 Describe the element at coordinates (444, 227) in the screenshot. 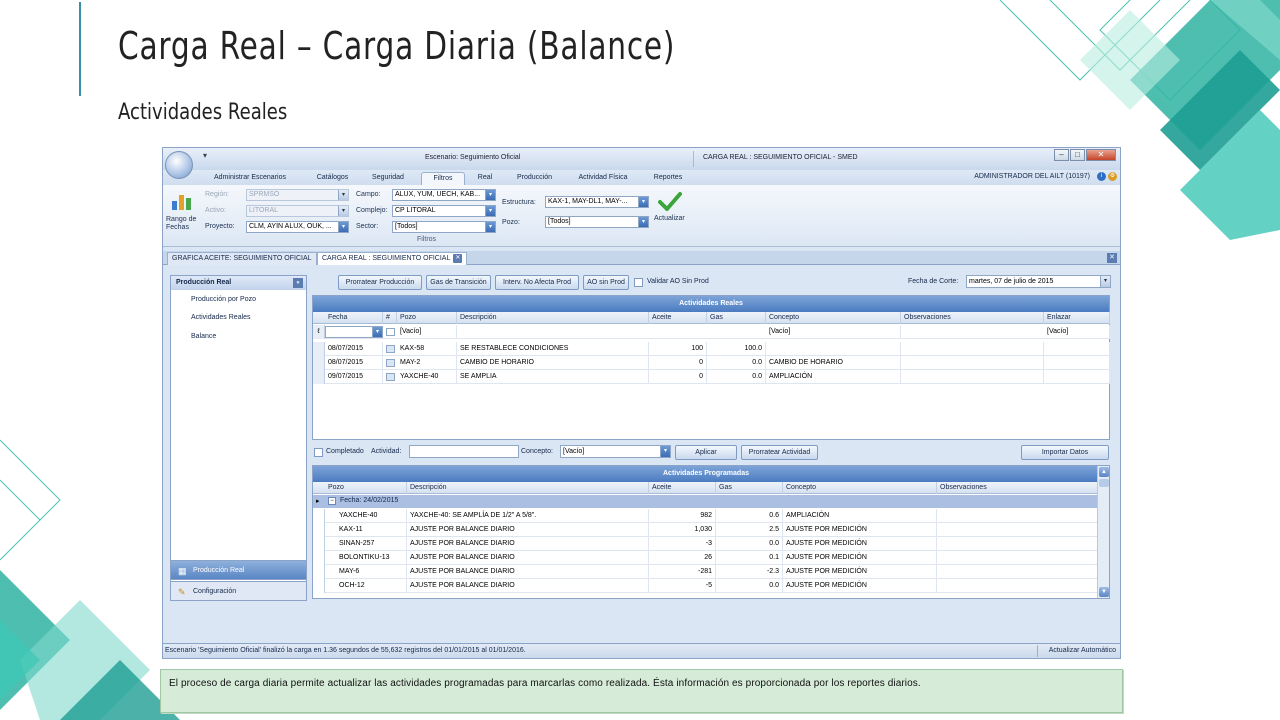

I see `sector-select: [Todos] ▾` at that location.